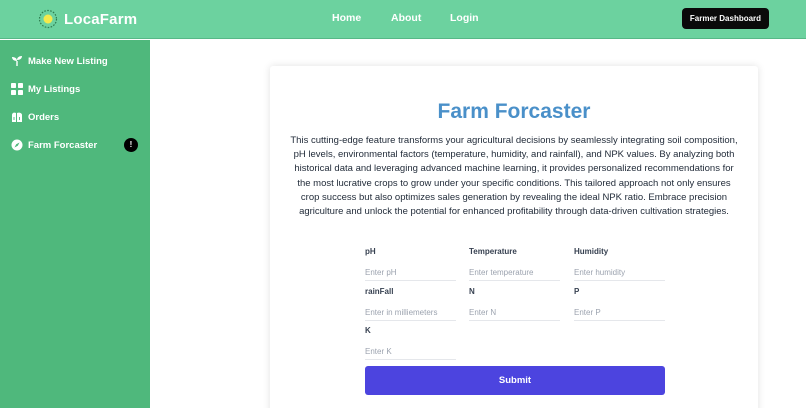  I want to click on sidebar-item-farm-forcaster: Farm Forcaster, so click(75, 145).